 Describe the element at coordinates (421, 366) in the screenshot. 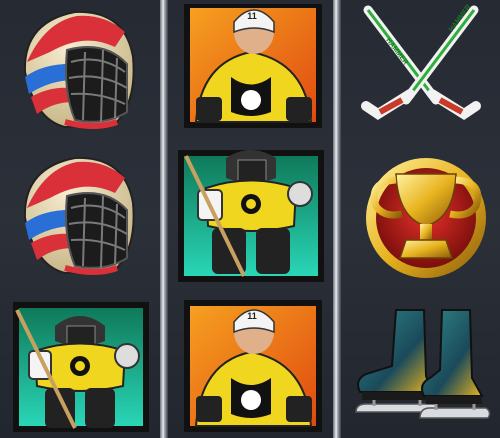

I see `skates-symbol` at that location.